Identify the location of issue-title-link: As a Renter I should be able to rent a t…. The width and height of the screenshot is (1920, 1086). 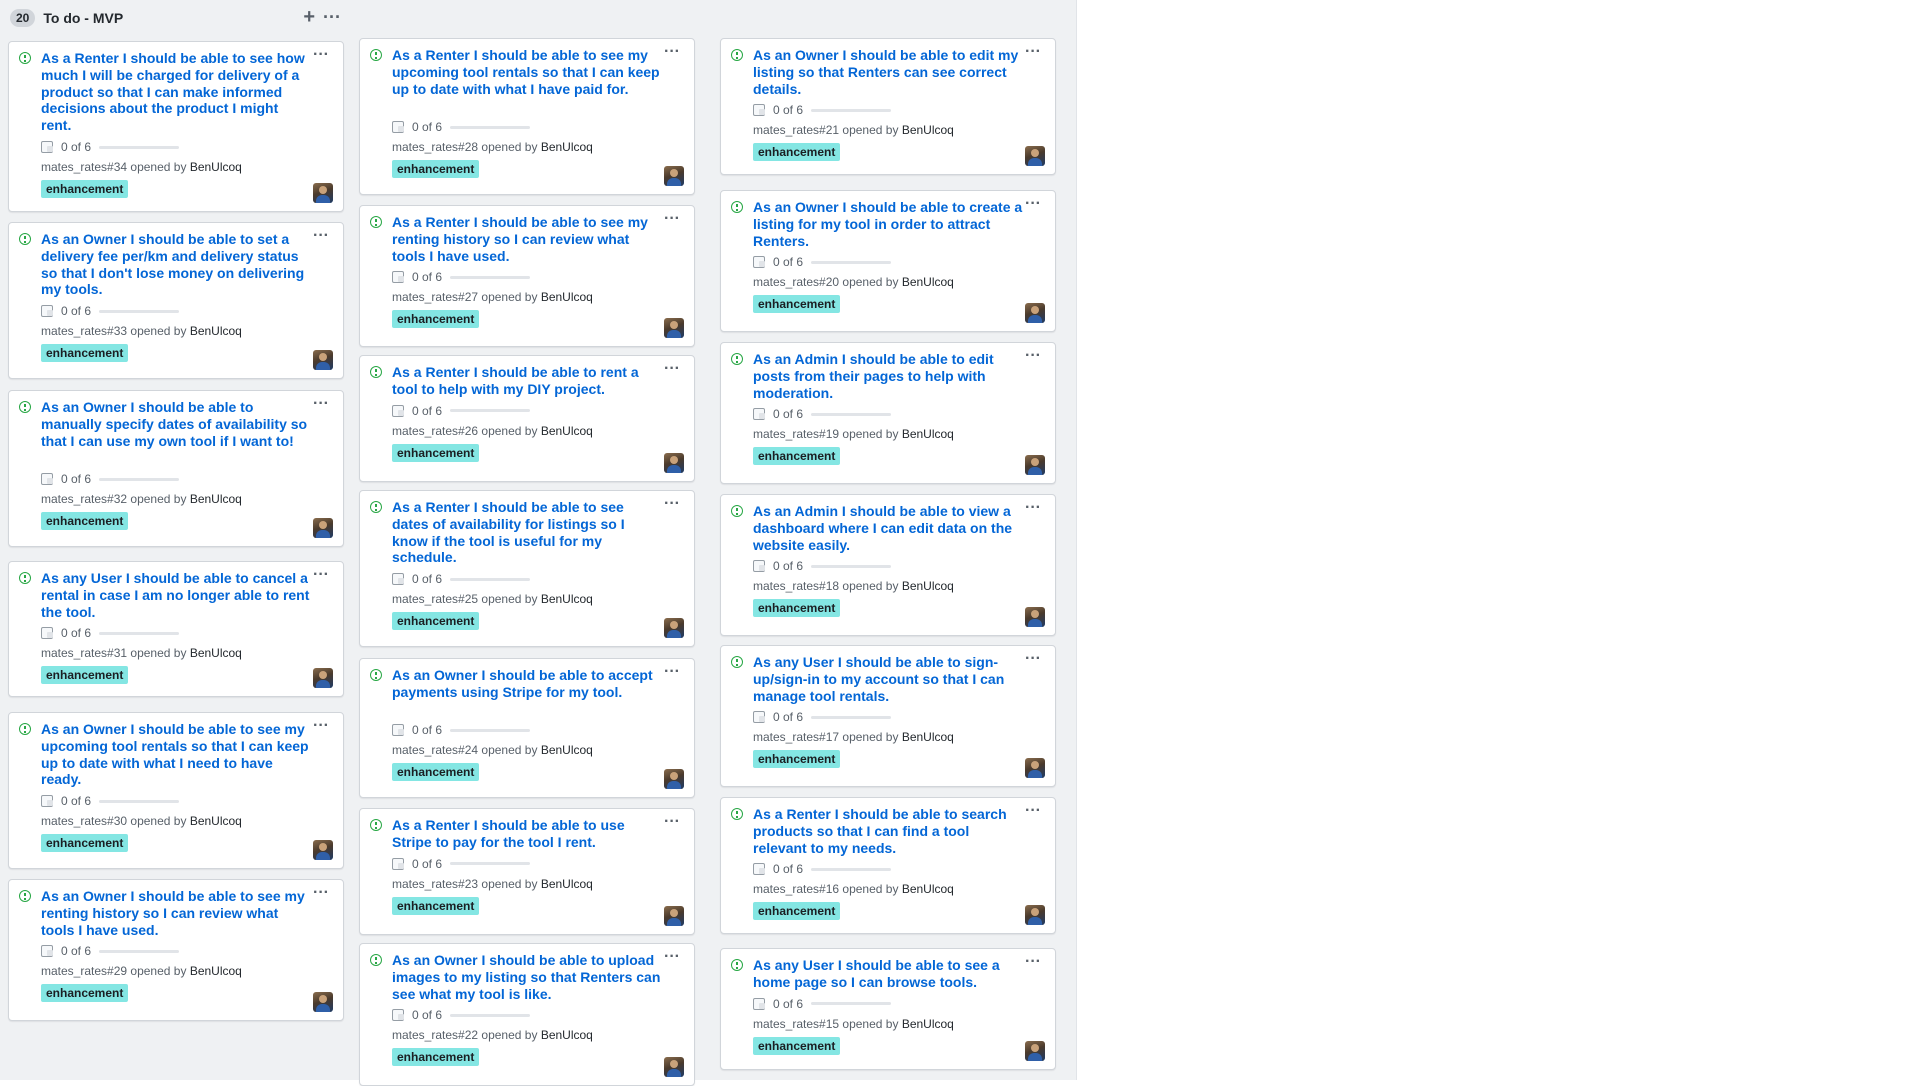
(527, 381).